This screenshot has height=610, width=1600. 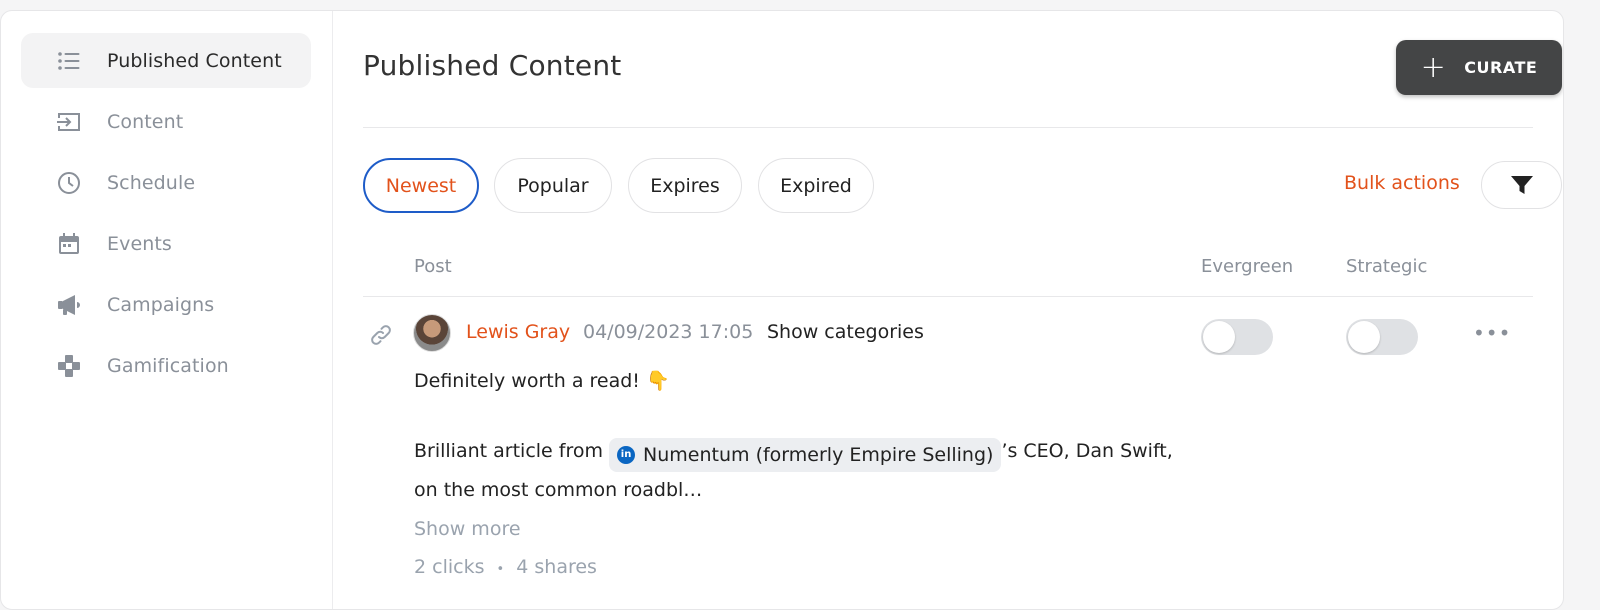 I want to click on clock-icon, so click(x=69, y=183).